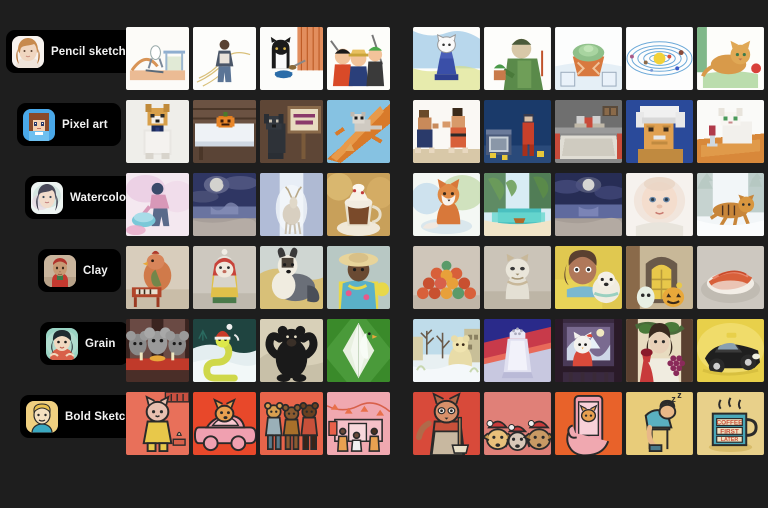  Describe the element at coordinates (60, 270) in the screenshot. I see `man-red-shirt-clay-avatar` at that location.